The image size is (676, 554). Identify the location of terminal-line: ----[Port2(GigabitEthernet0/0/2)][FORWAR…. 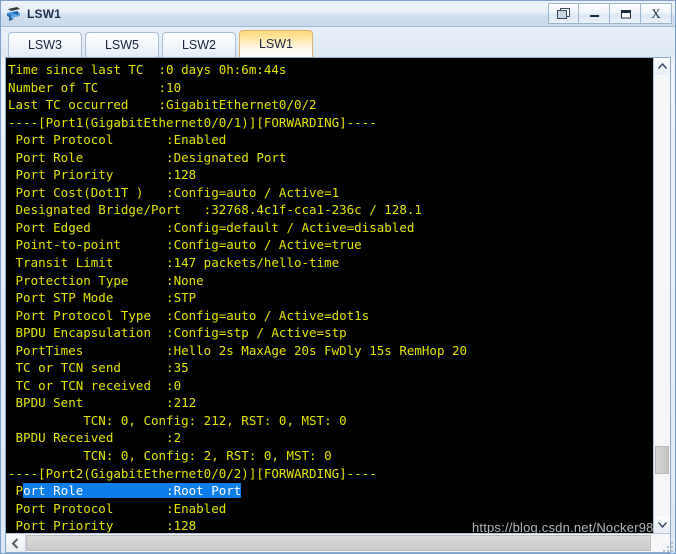
(192, 473).